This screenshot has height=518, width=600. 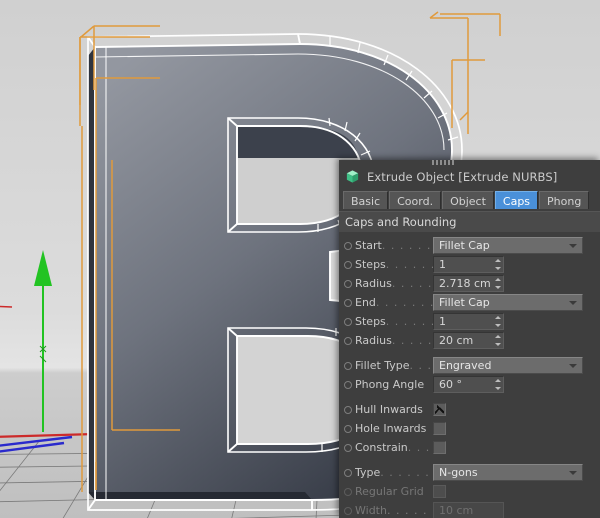 I want to click on label-phong-angle: Phong Angle, so click(x=390, y=384).